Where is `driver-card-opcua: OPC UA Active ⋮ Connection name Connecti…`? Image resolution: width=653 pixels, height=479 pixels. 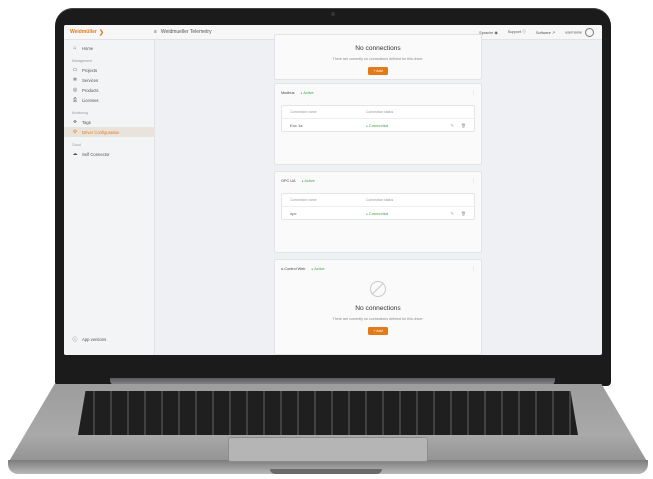 driver-card-opcua: OPC UA Active ⋮ Connection name Connecti… is located at coordinates (378, 212).